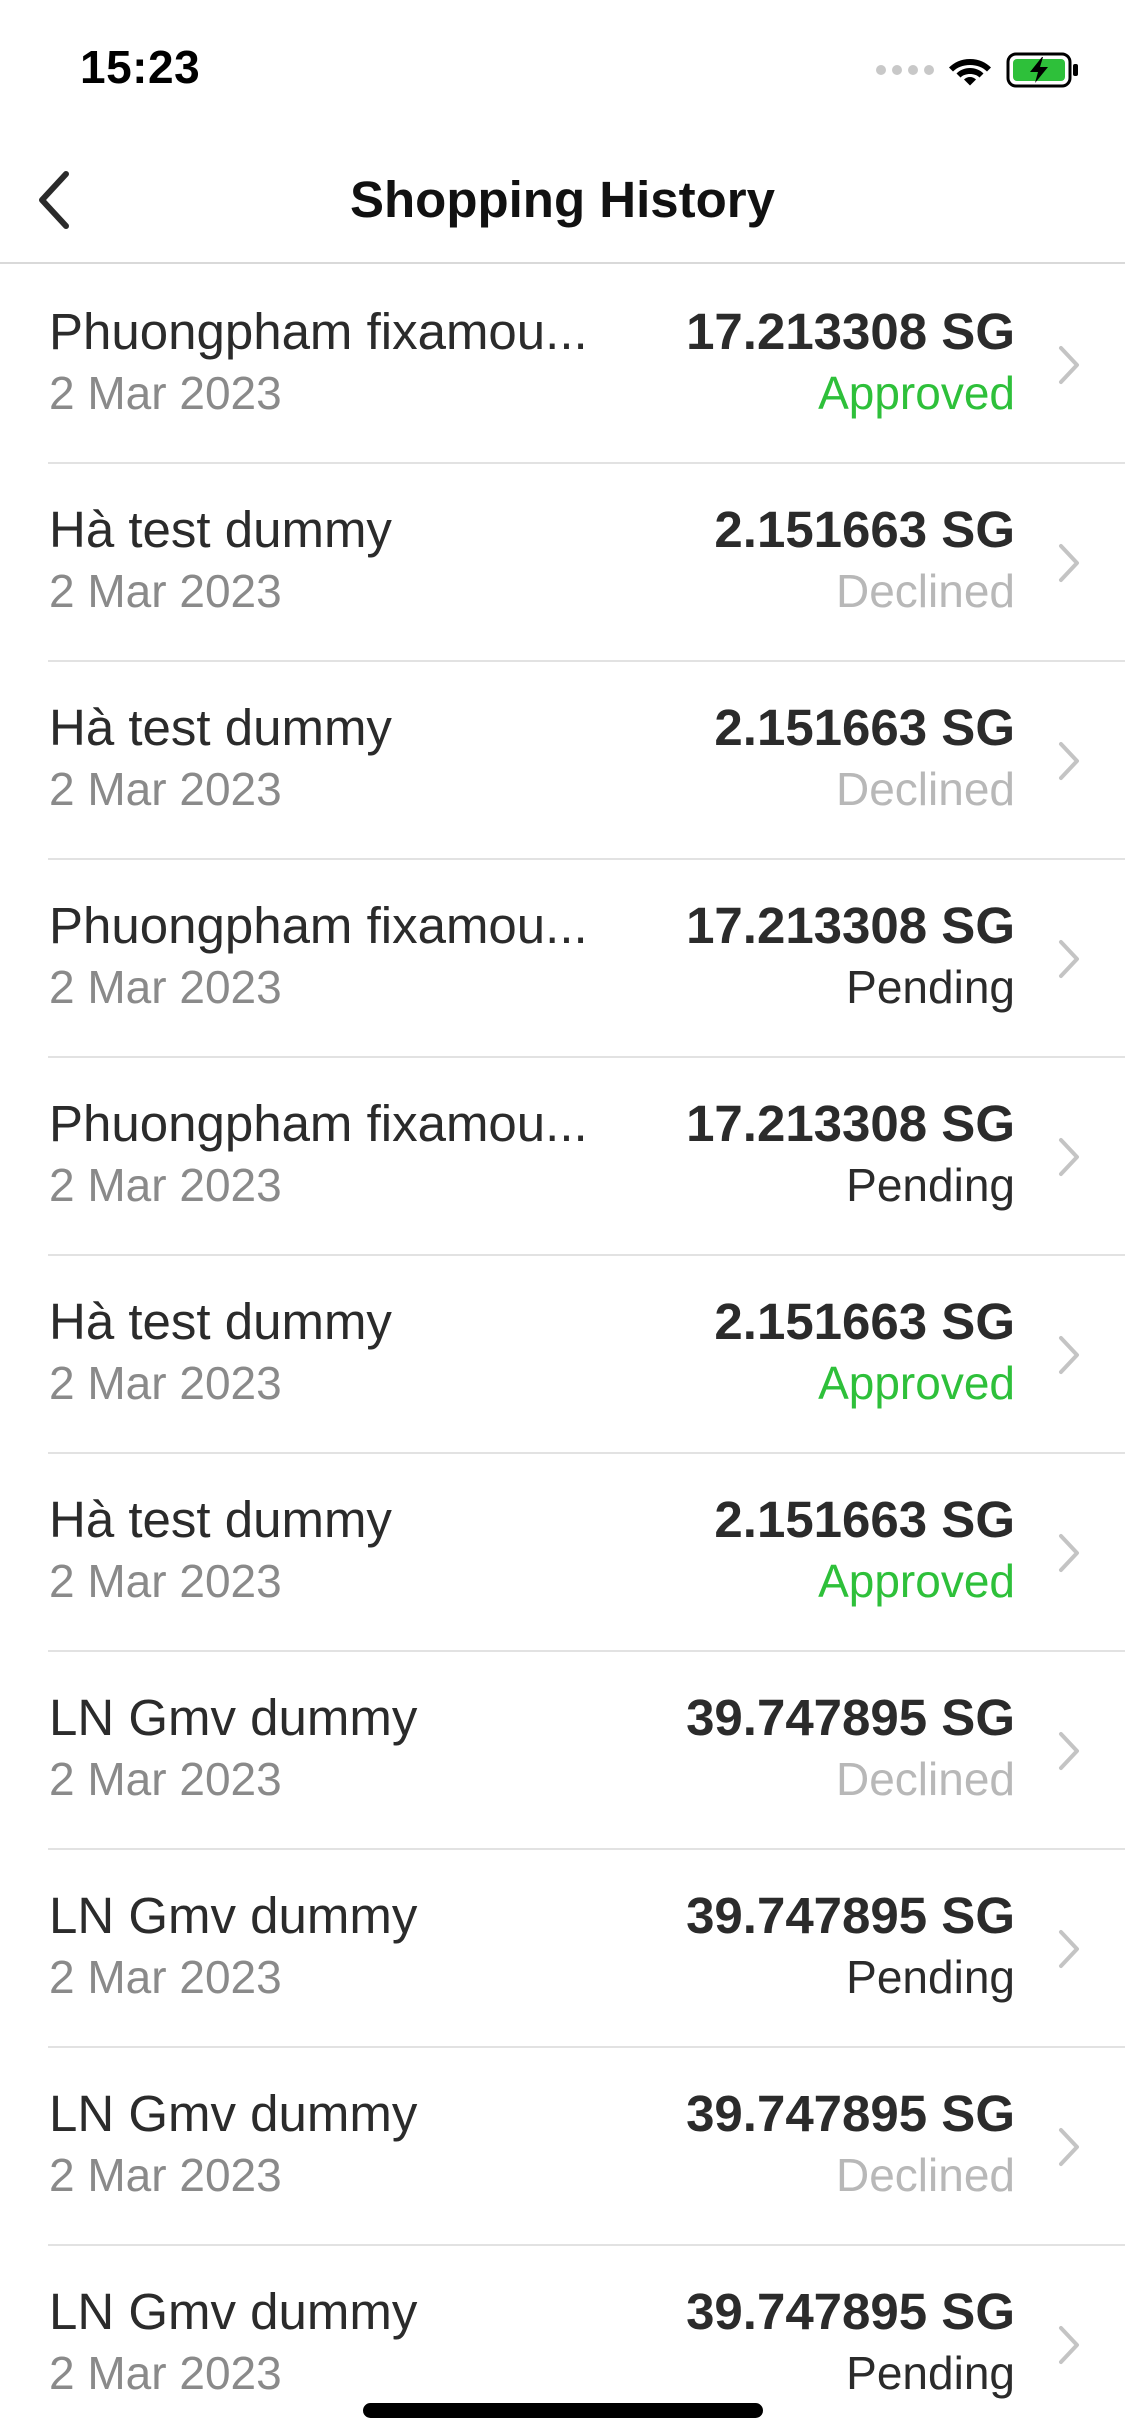  What do you see at coordinates (562, 66) in the screenshot?
I see `status-bar: 15:23` at bounding box center [562, 66].